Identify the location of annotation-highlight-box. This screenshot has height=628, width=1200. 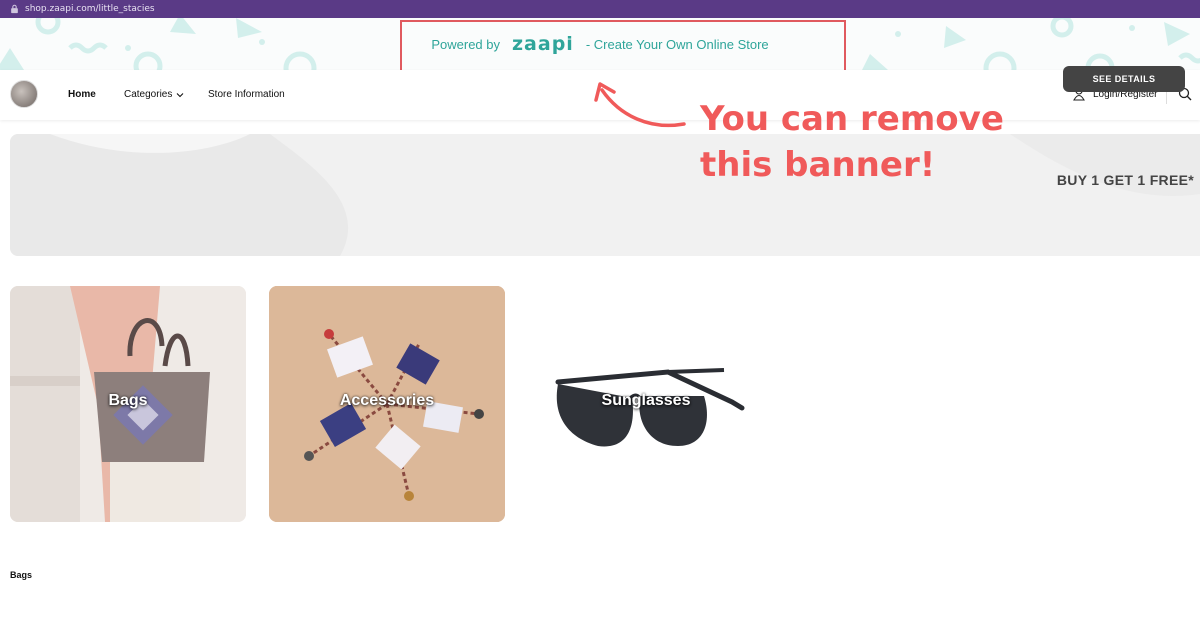
(623, 47).